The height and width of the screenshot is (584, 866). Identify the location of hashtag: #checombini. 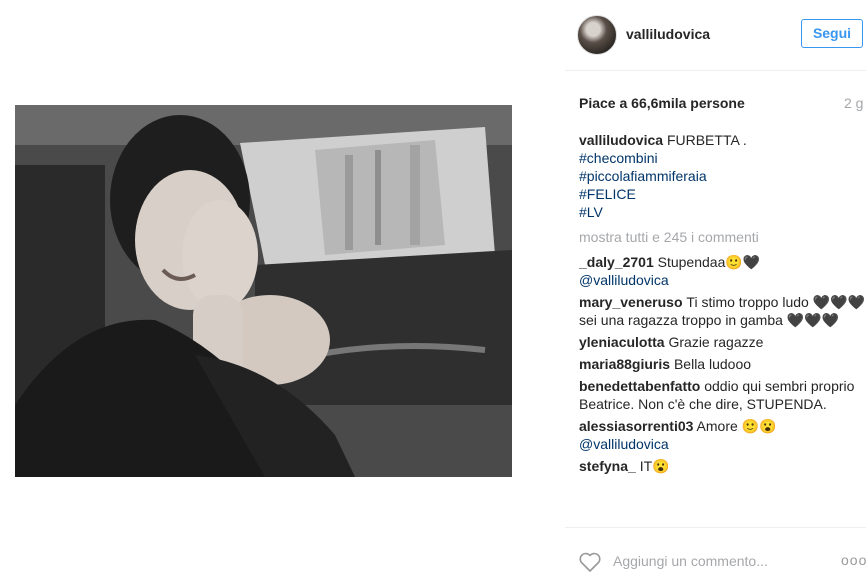
(722, 158).